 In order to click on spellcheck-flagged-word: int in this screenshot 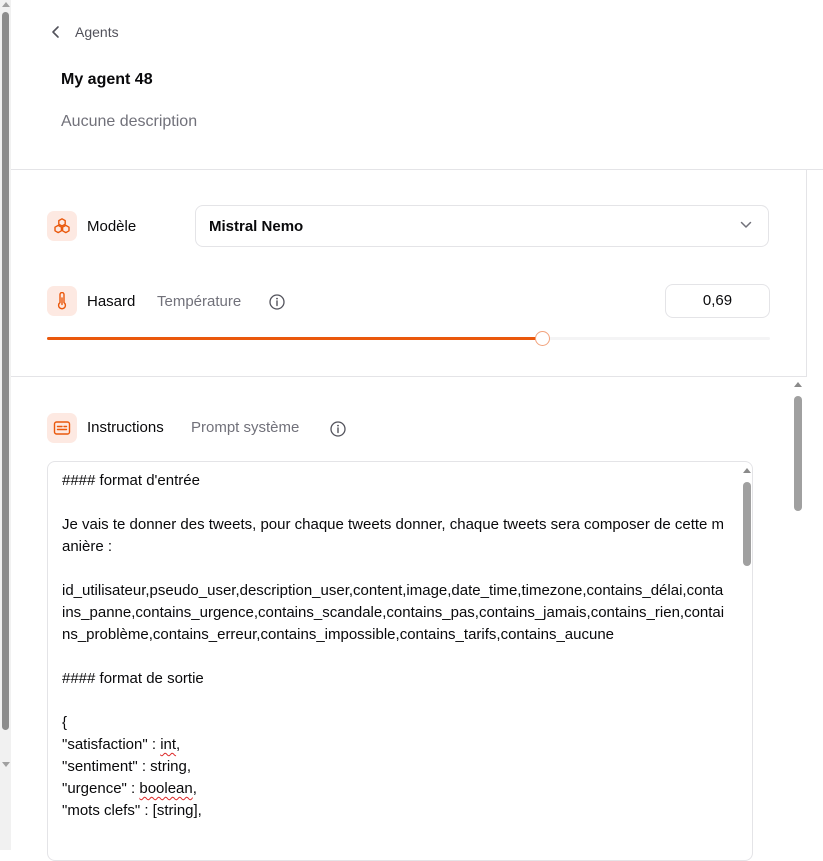, I will do `click(168, 744)`.